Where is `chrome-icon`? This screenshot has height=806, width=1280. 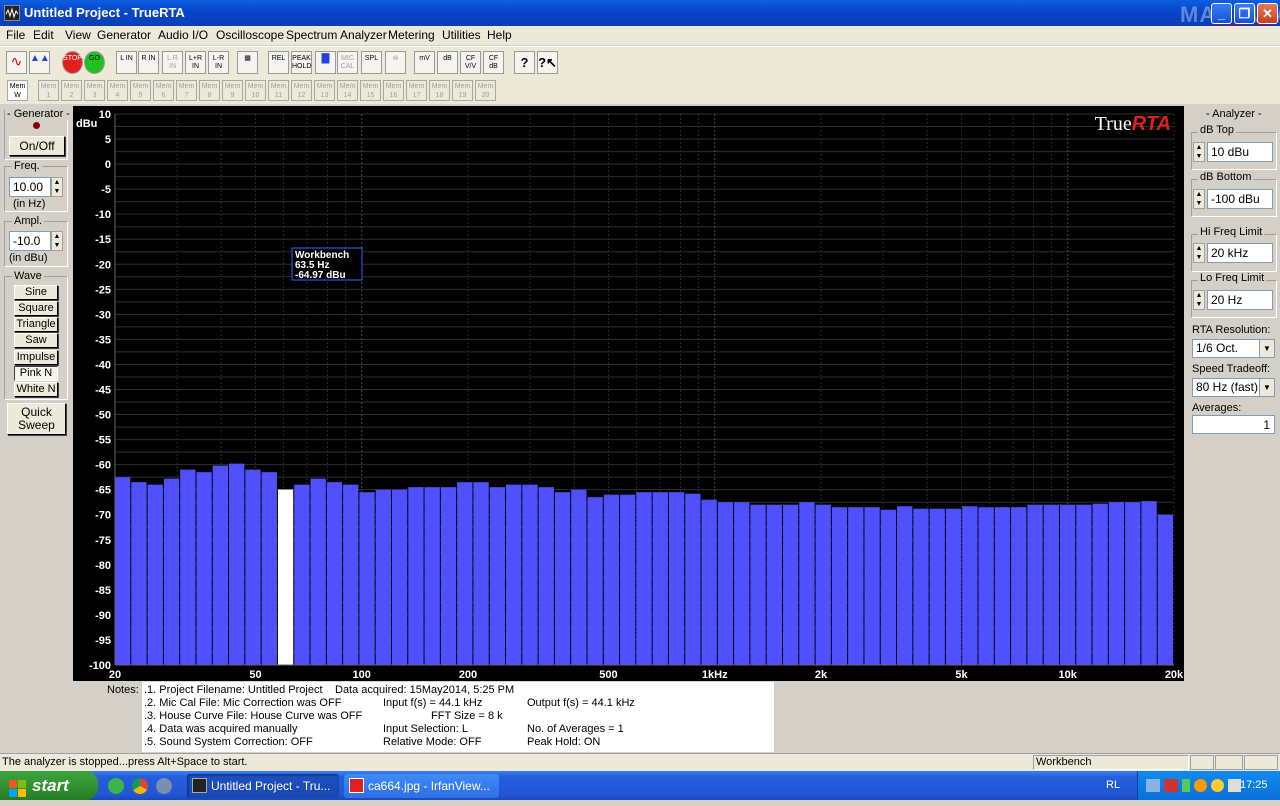
chrome-icon is located at coordinates (140, 786).